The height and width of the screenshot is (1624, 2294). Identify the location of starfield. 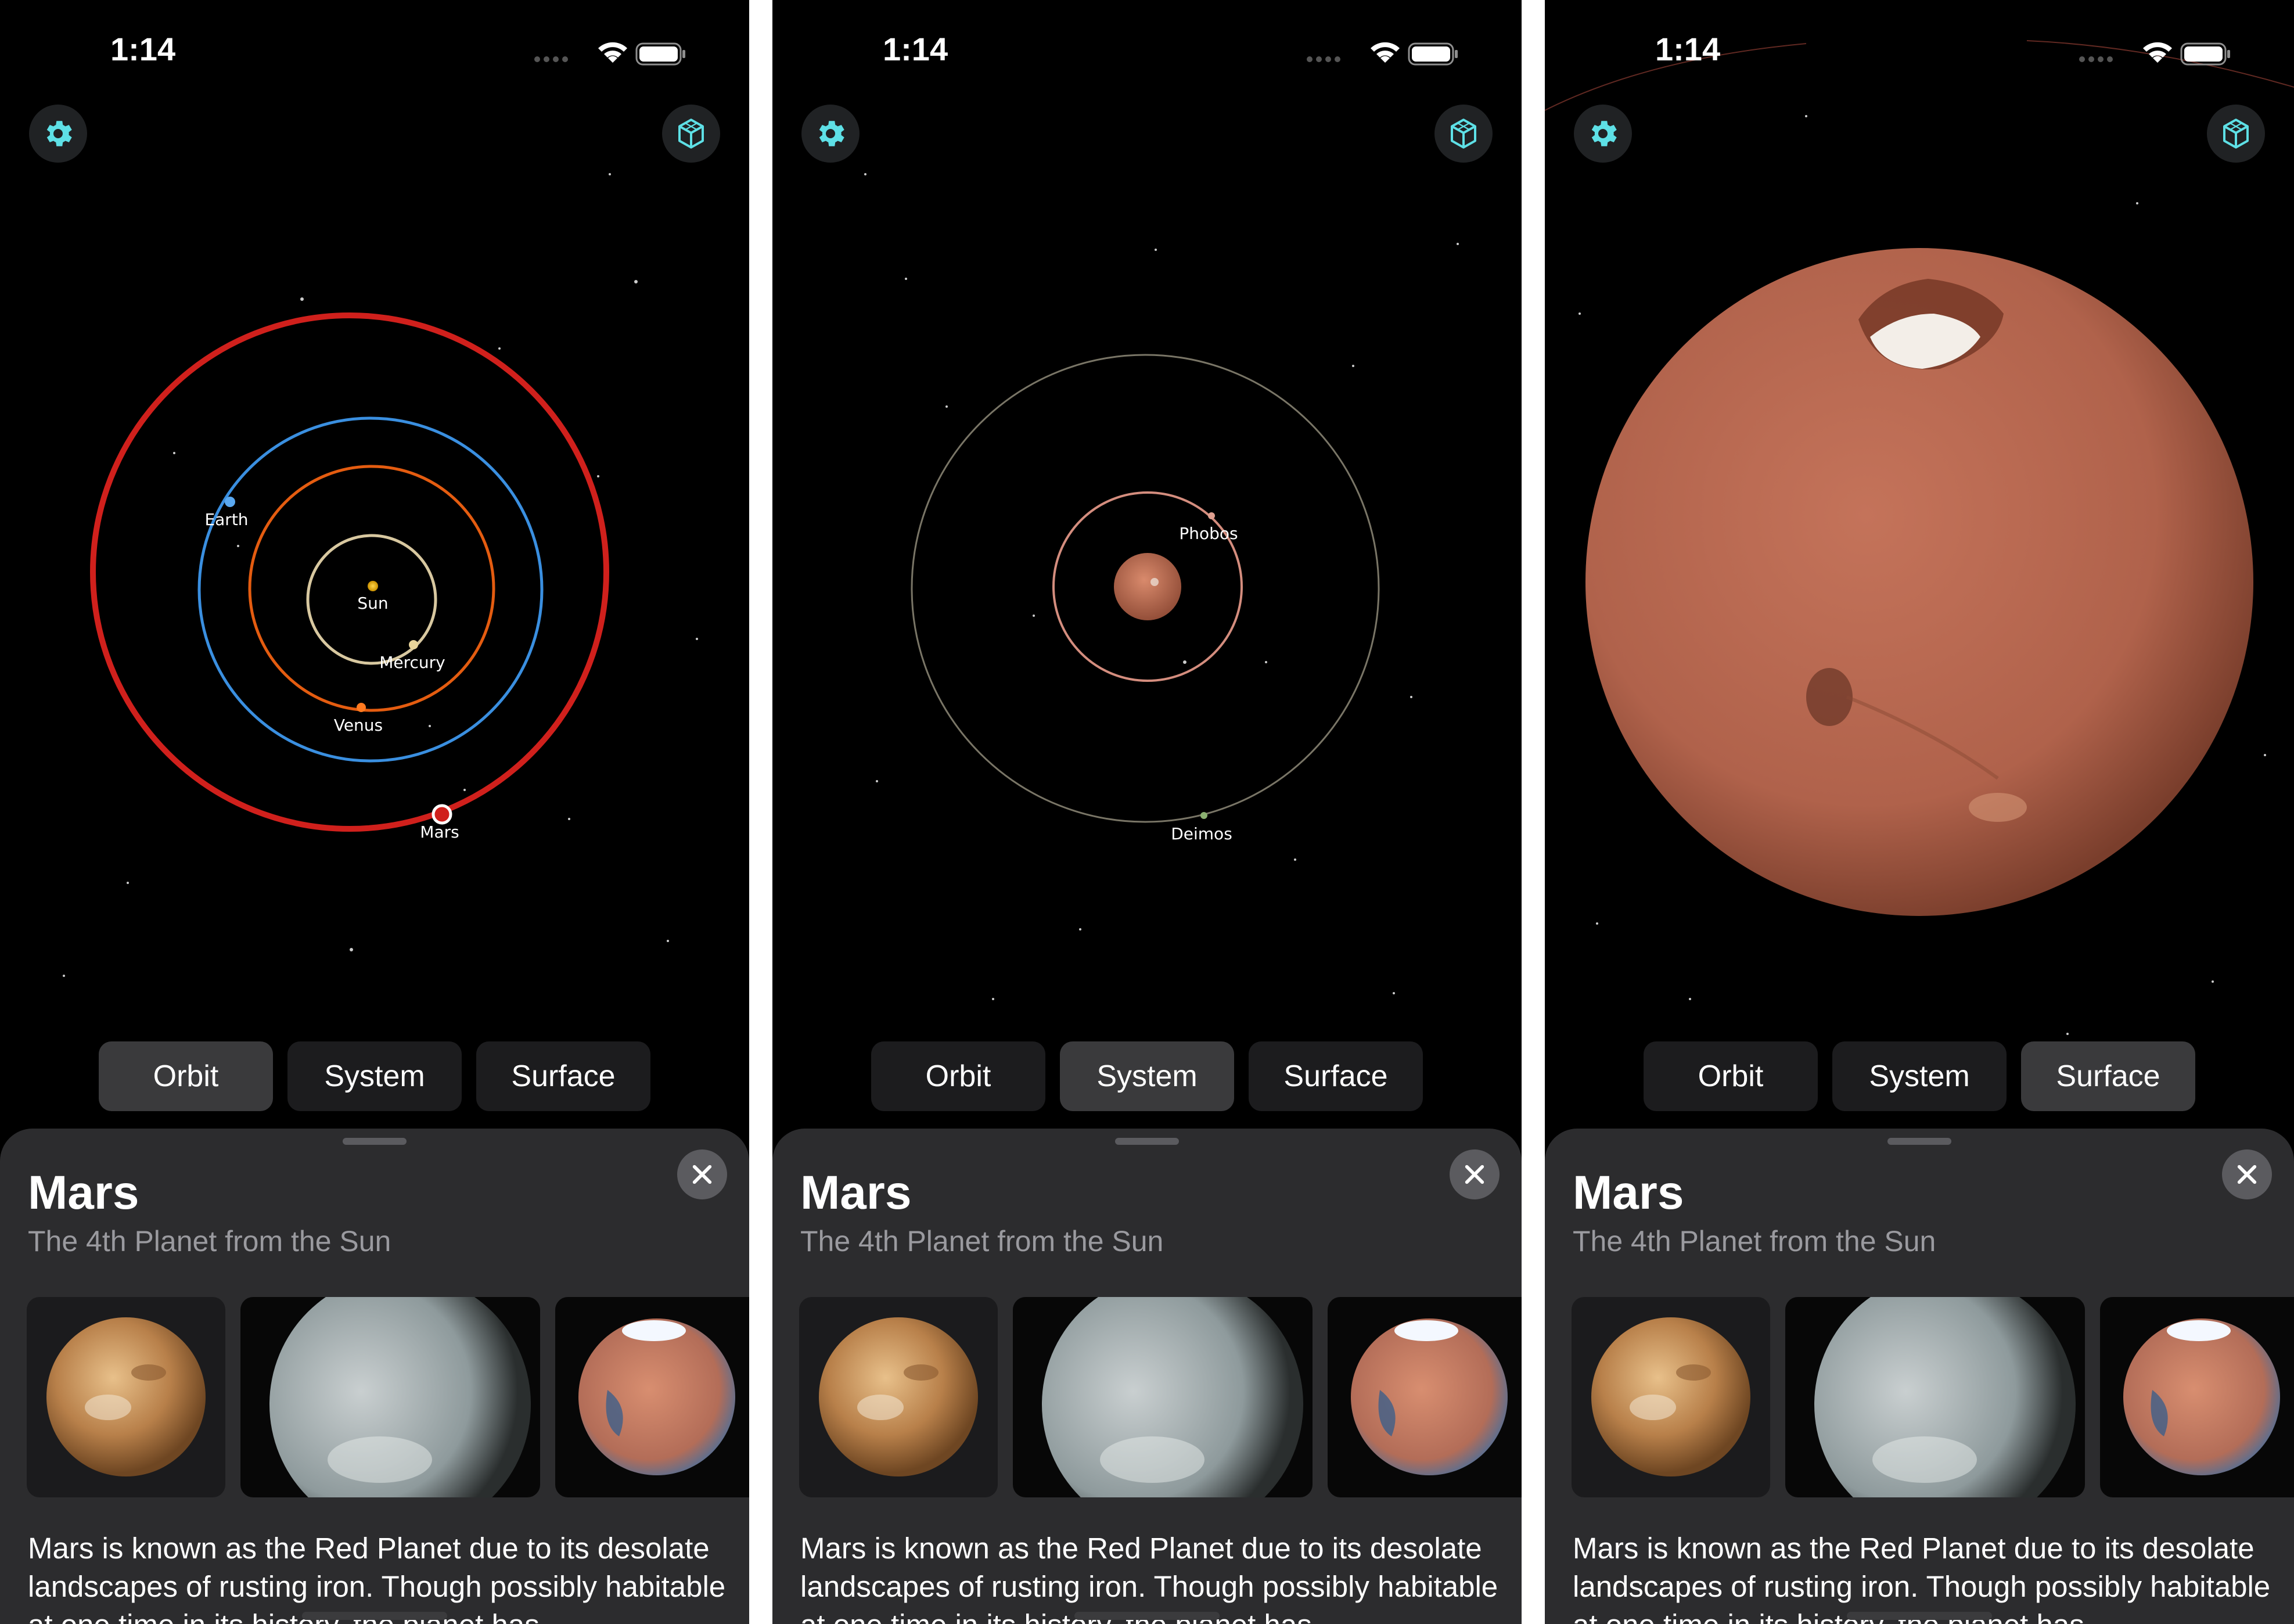
(380, 575).